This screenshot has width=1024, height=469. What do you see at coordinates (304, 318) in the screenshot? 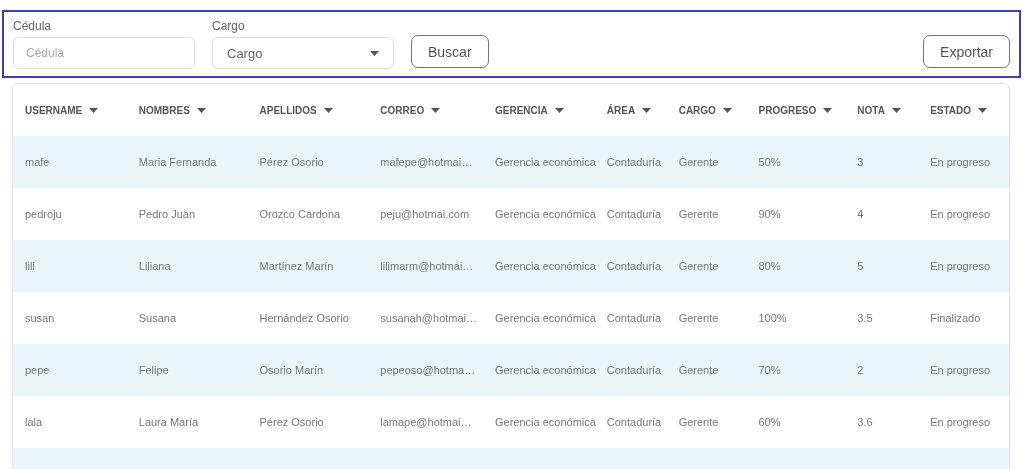
I see `table-cell-text: Hernández Osorio` at bounding box center [304, 318].